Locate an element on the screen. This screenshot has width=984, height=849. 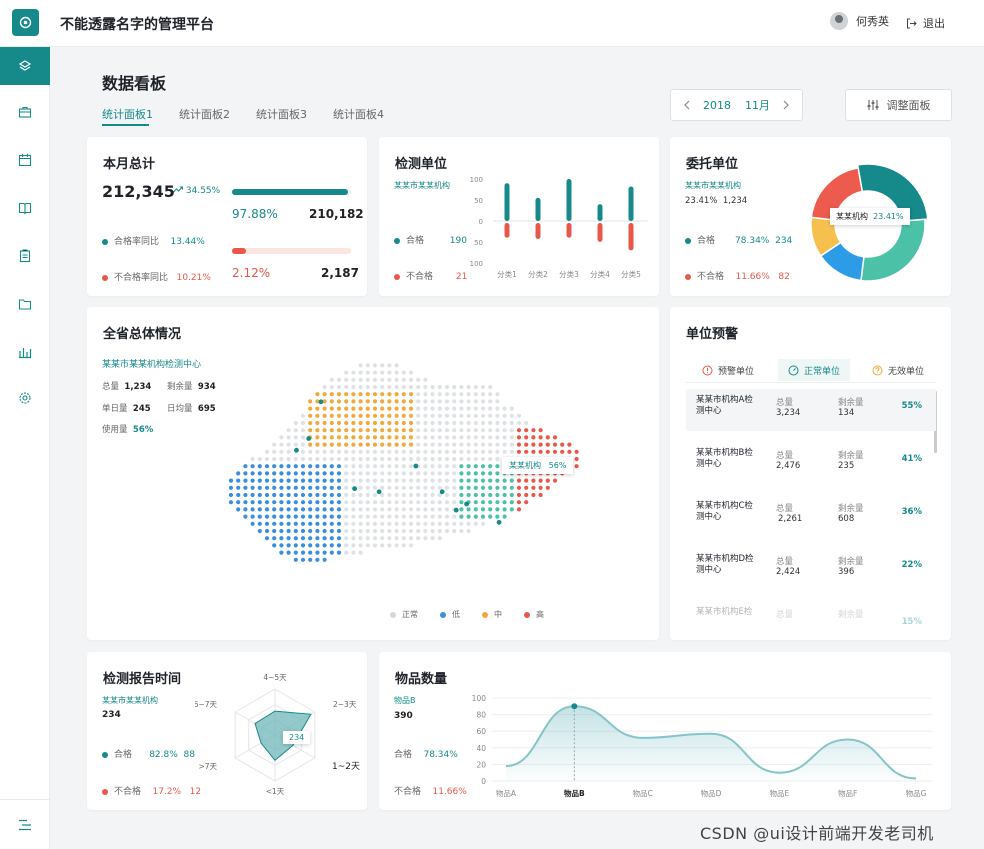
map-dot-high is located at coordinates (562, 451).